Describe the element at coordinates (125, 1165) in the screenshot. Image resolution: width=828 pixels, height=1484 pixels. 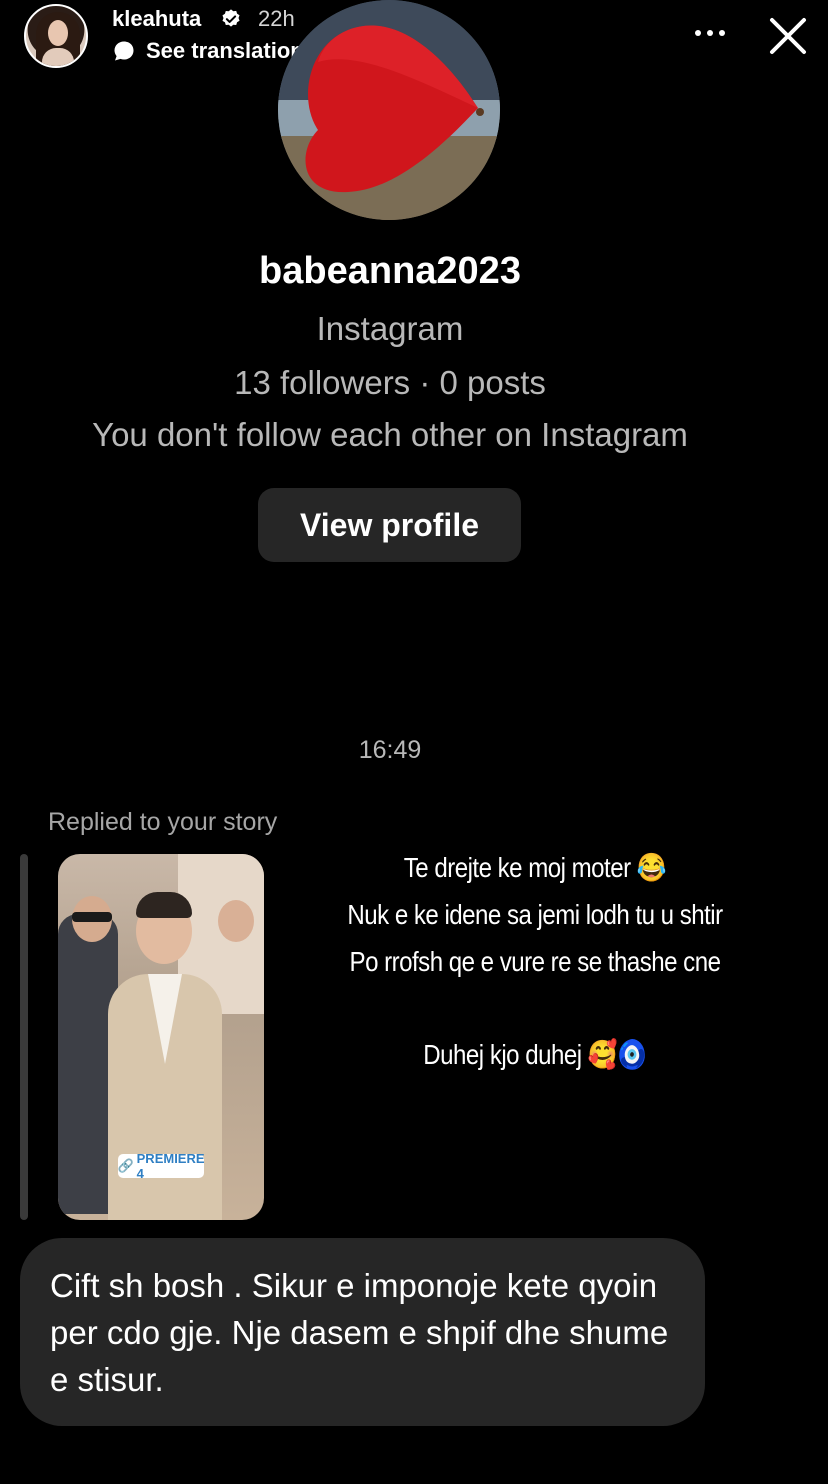
I see `link-icon: 🔗` at that location.